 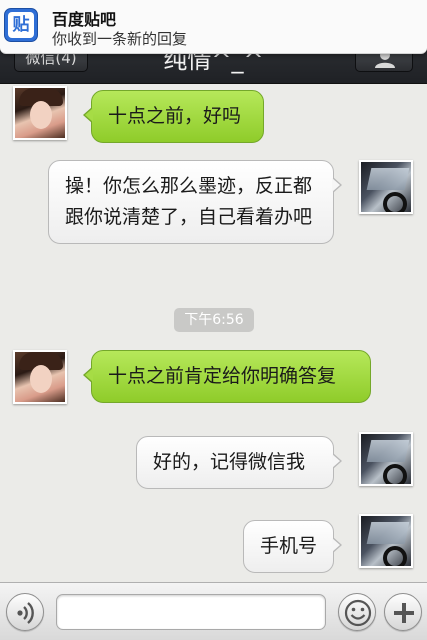 I want to click on plus-icon, so click(x=404, y=613).